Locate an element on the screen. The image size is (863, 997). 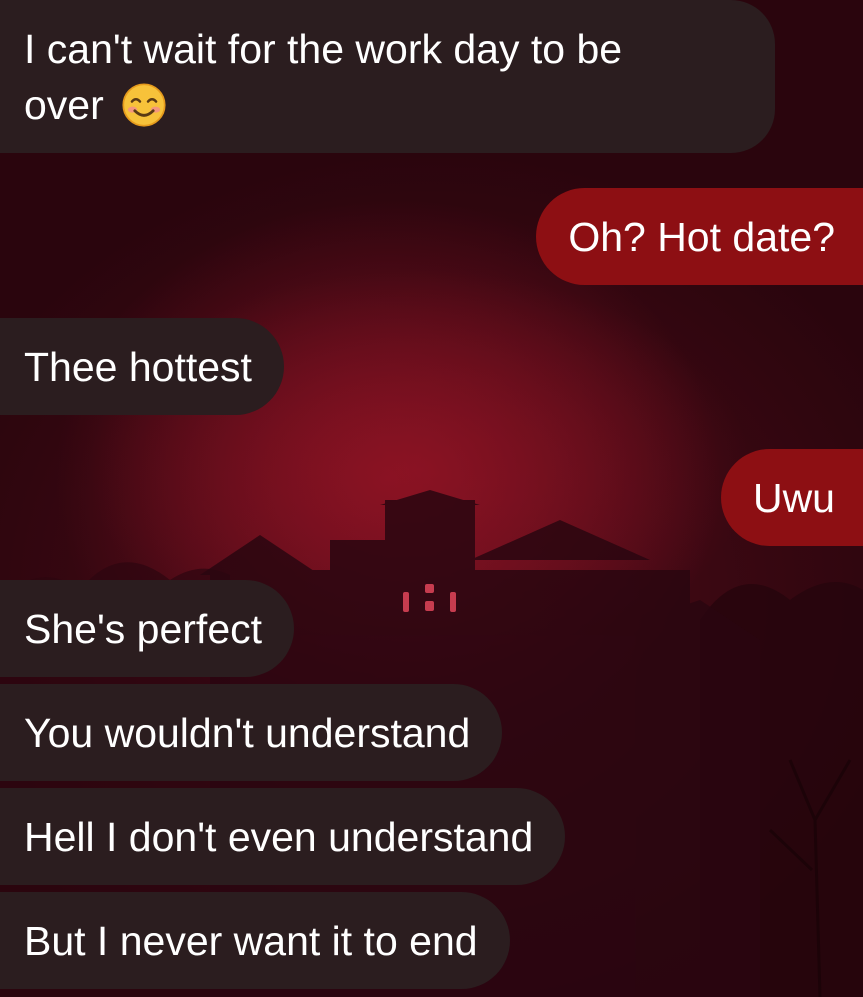
message-outgoing-1: Oh? Hot date? is located at coordinates (699, 236).